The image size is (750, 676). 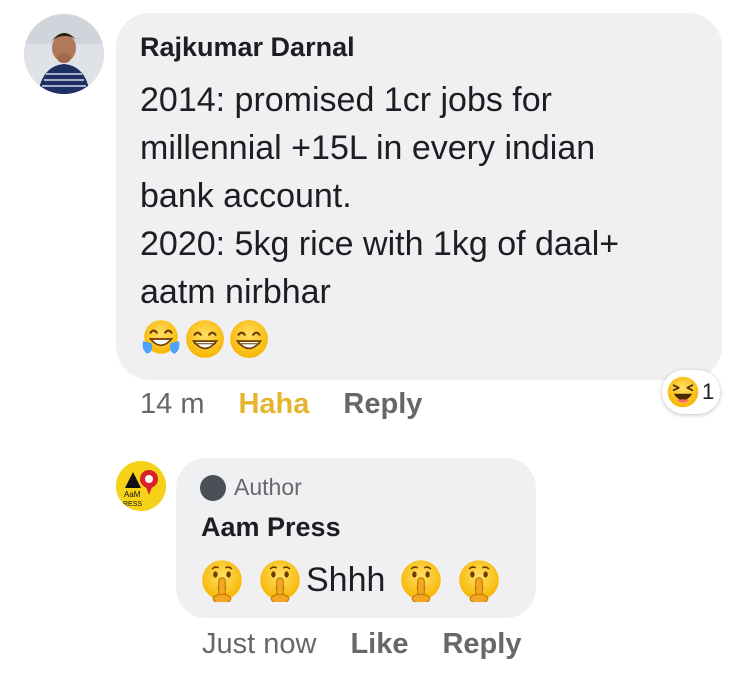 I want to click on comment-text-line: bank account., so click(x=246, y=196).